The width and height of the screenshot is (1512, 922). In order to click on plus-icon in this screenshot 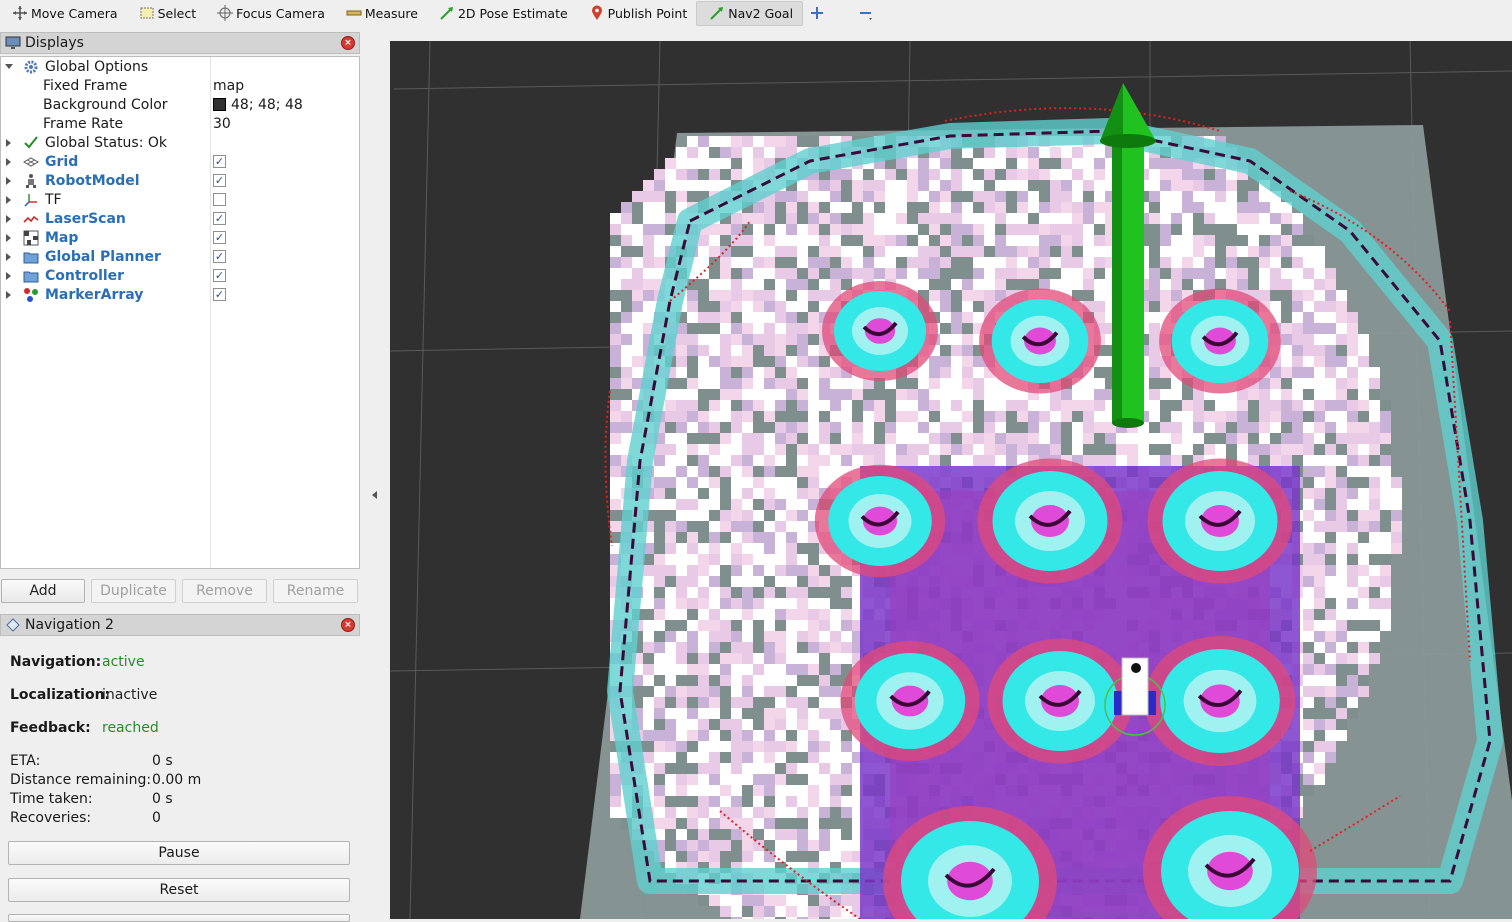, I will do `click(817, 13)`.